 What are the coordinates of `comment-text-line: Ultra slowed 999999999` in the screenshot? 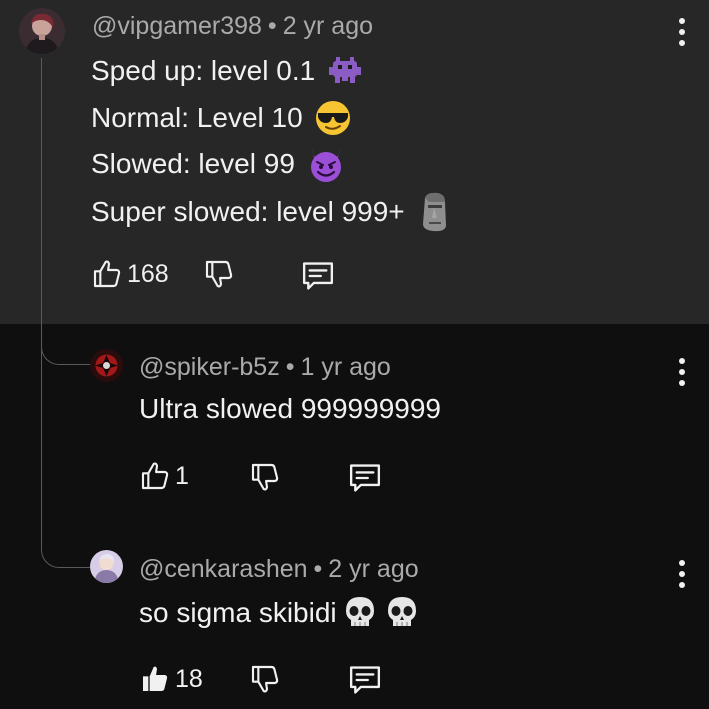 It's located at (290, 408).